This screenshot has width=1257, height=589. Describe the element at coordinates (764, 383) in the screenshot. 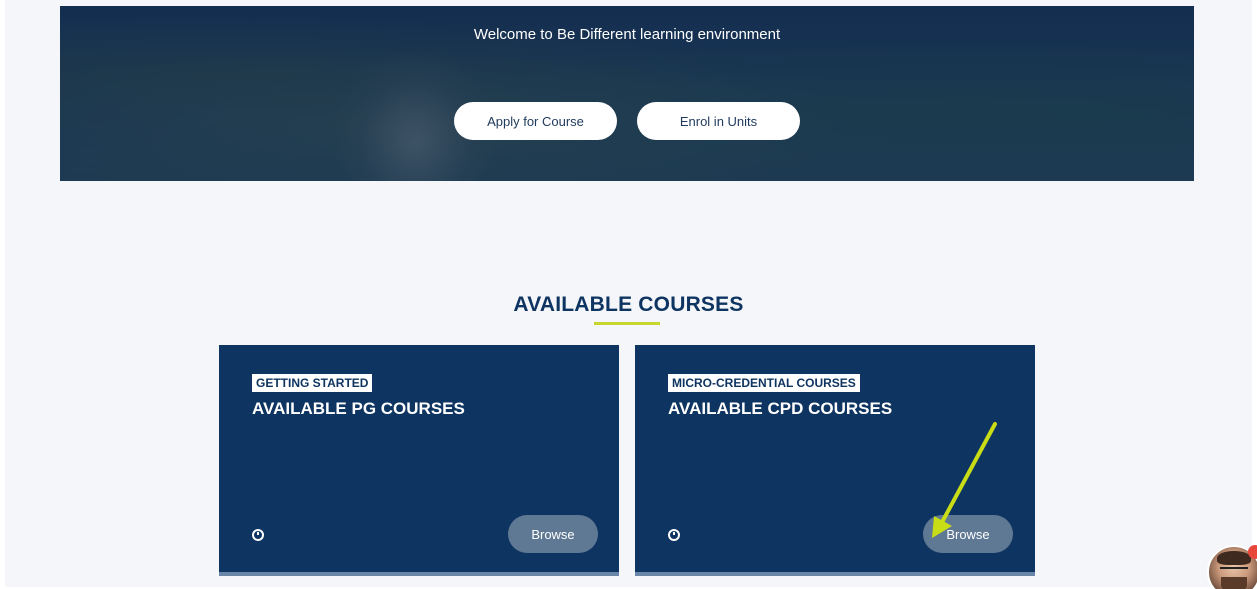

I see `course-card-tag: MICRO-CREDENTIAL COURSES` at that location.